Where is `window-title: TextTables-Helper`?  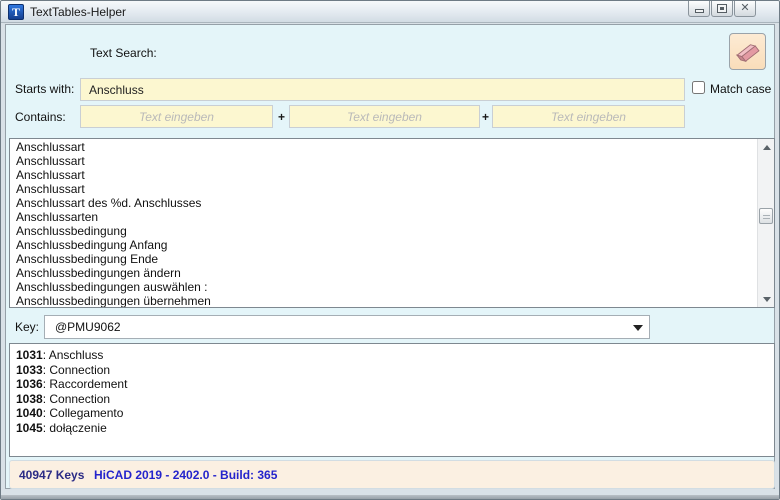 window-title: TextTables-Helper is located at coordinates (78, 11).